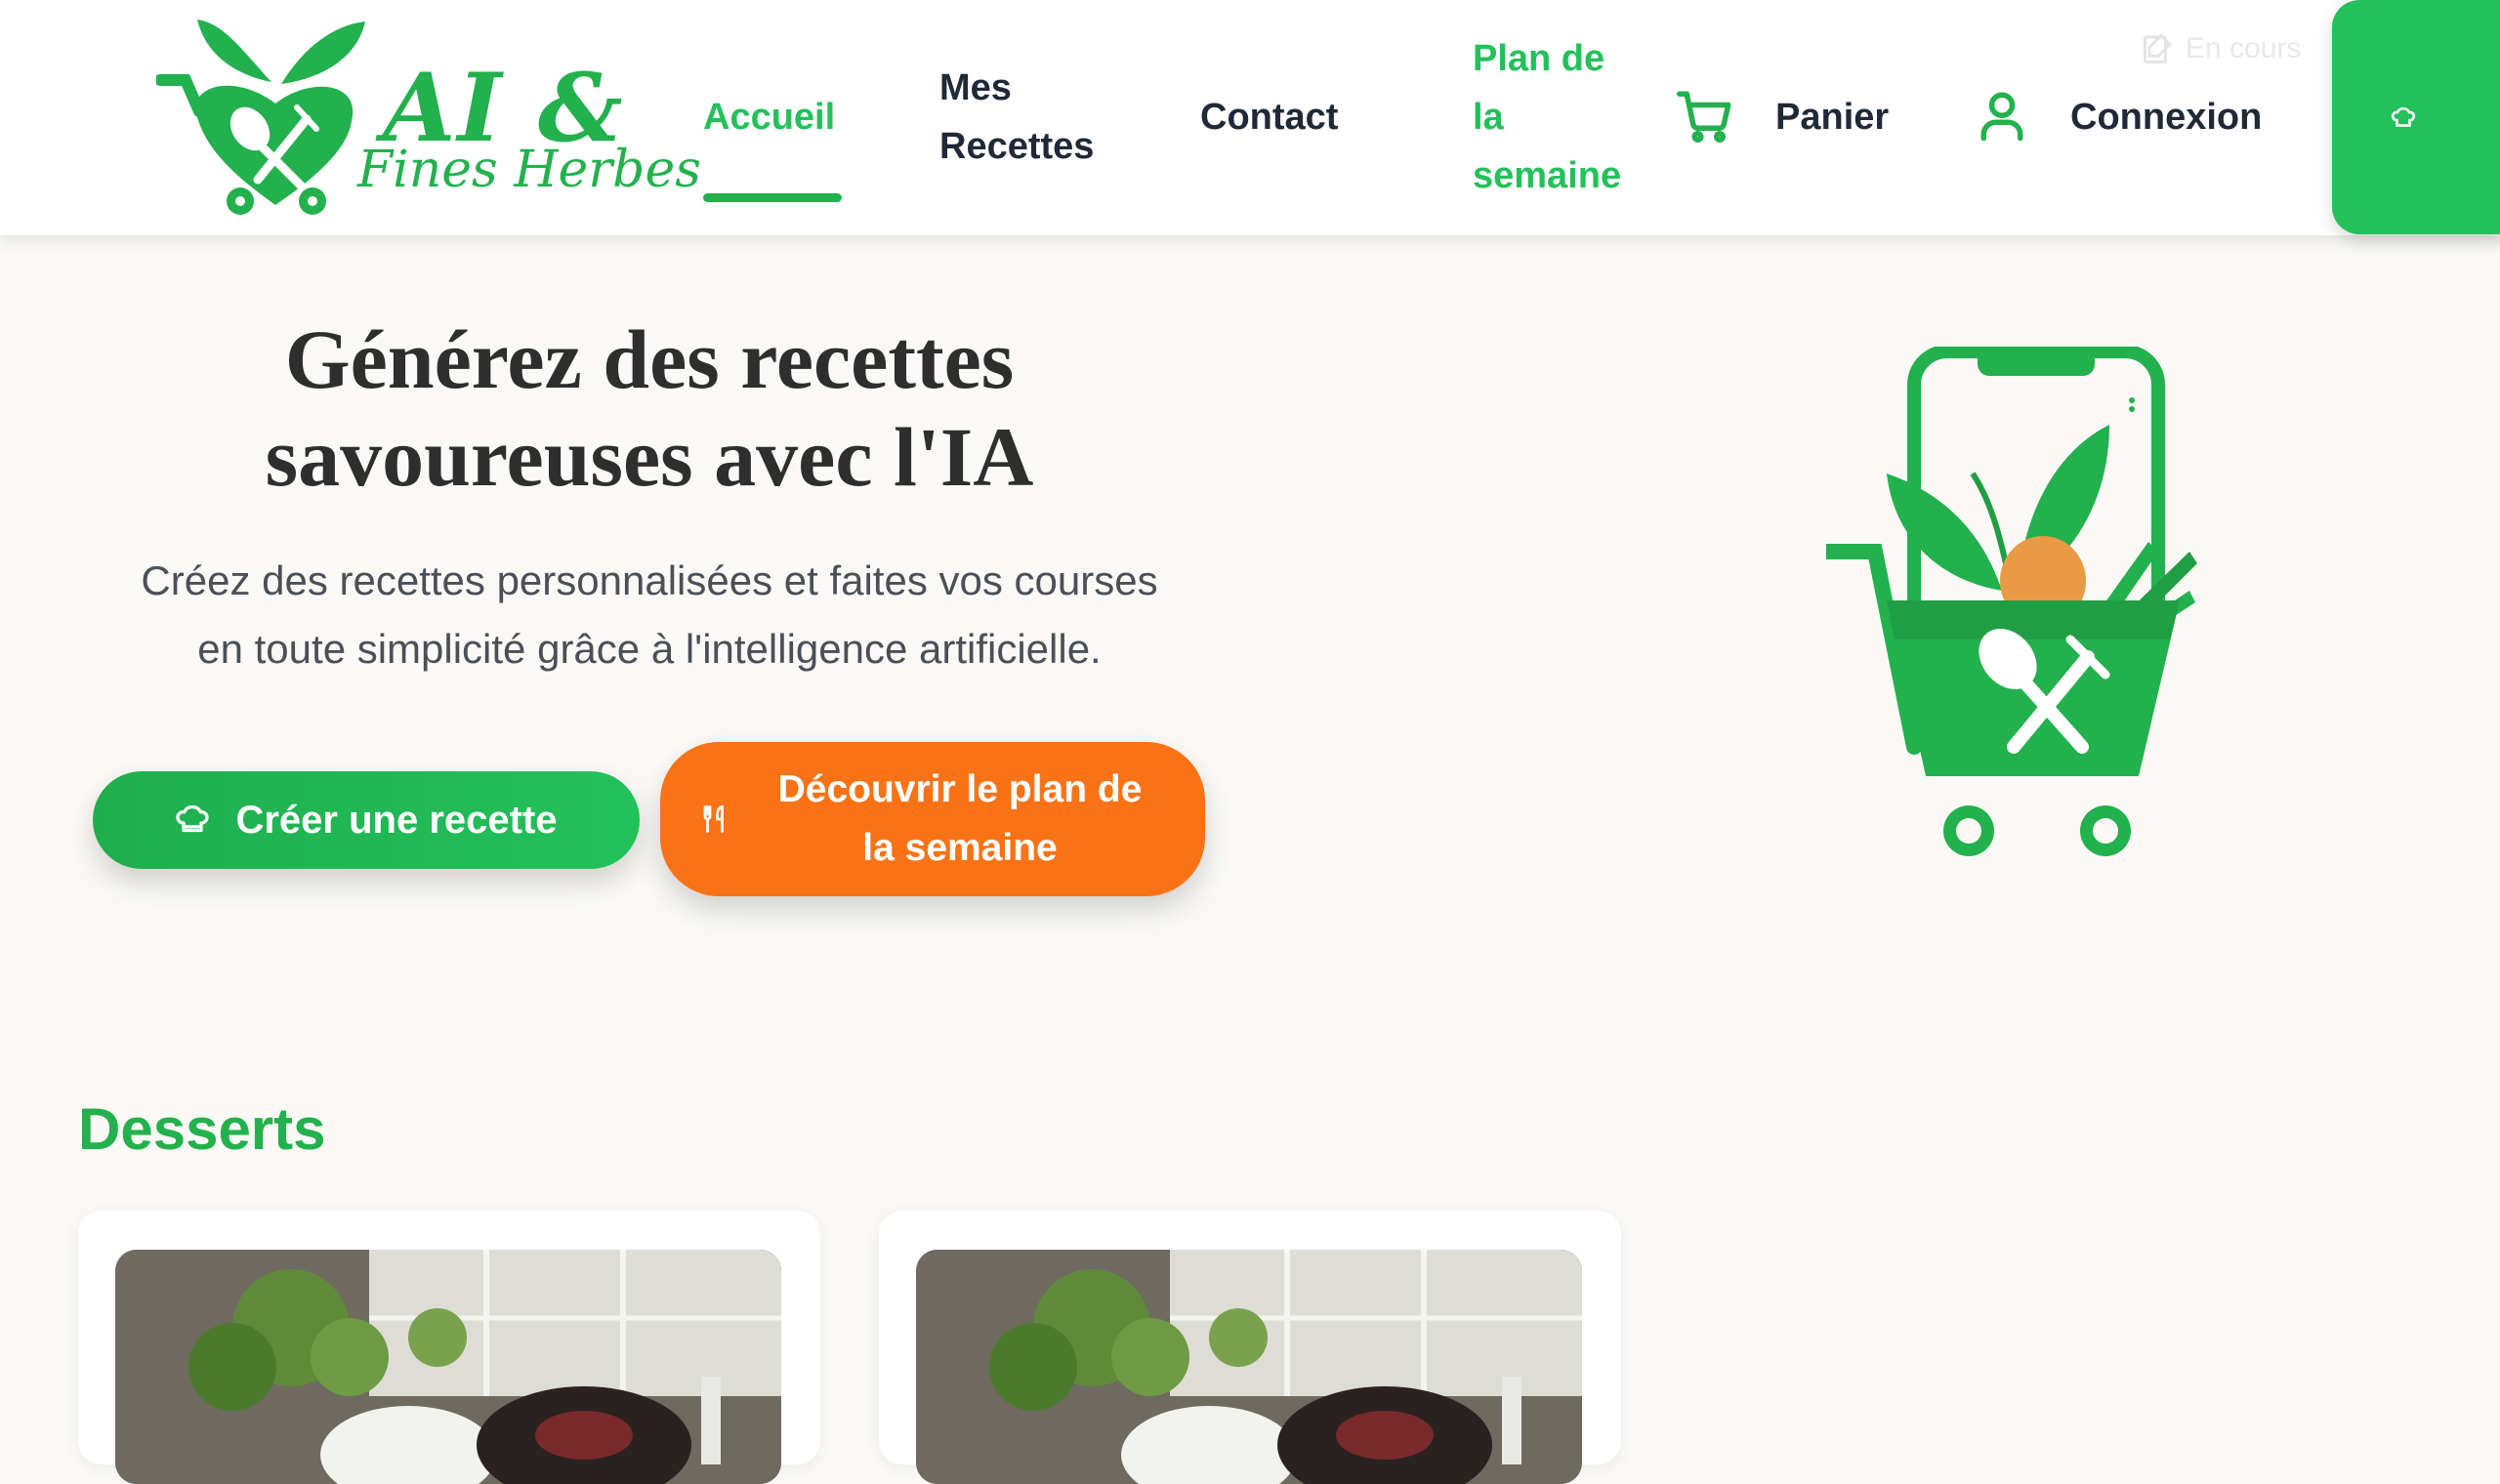  I want to click on nav-active-indicator, so click(772, 198).